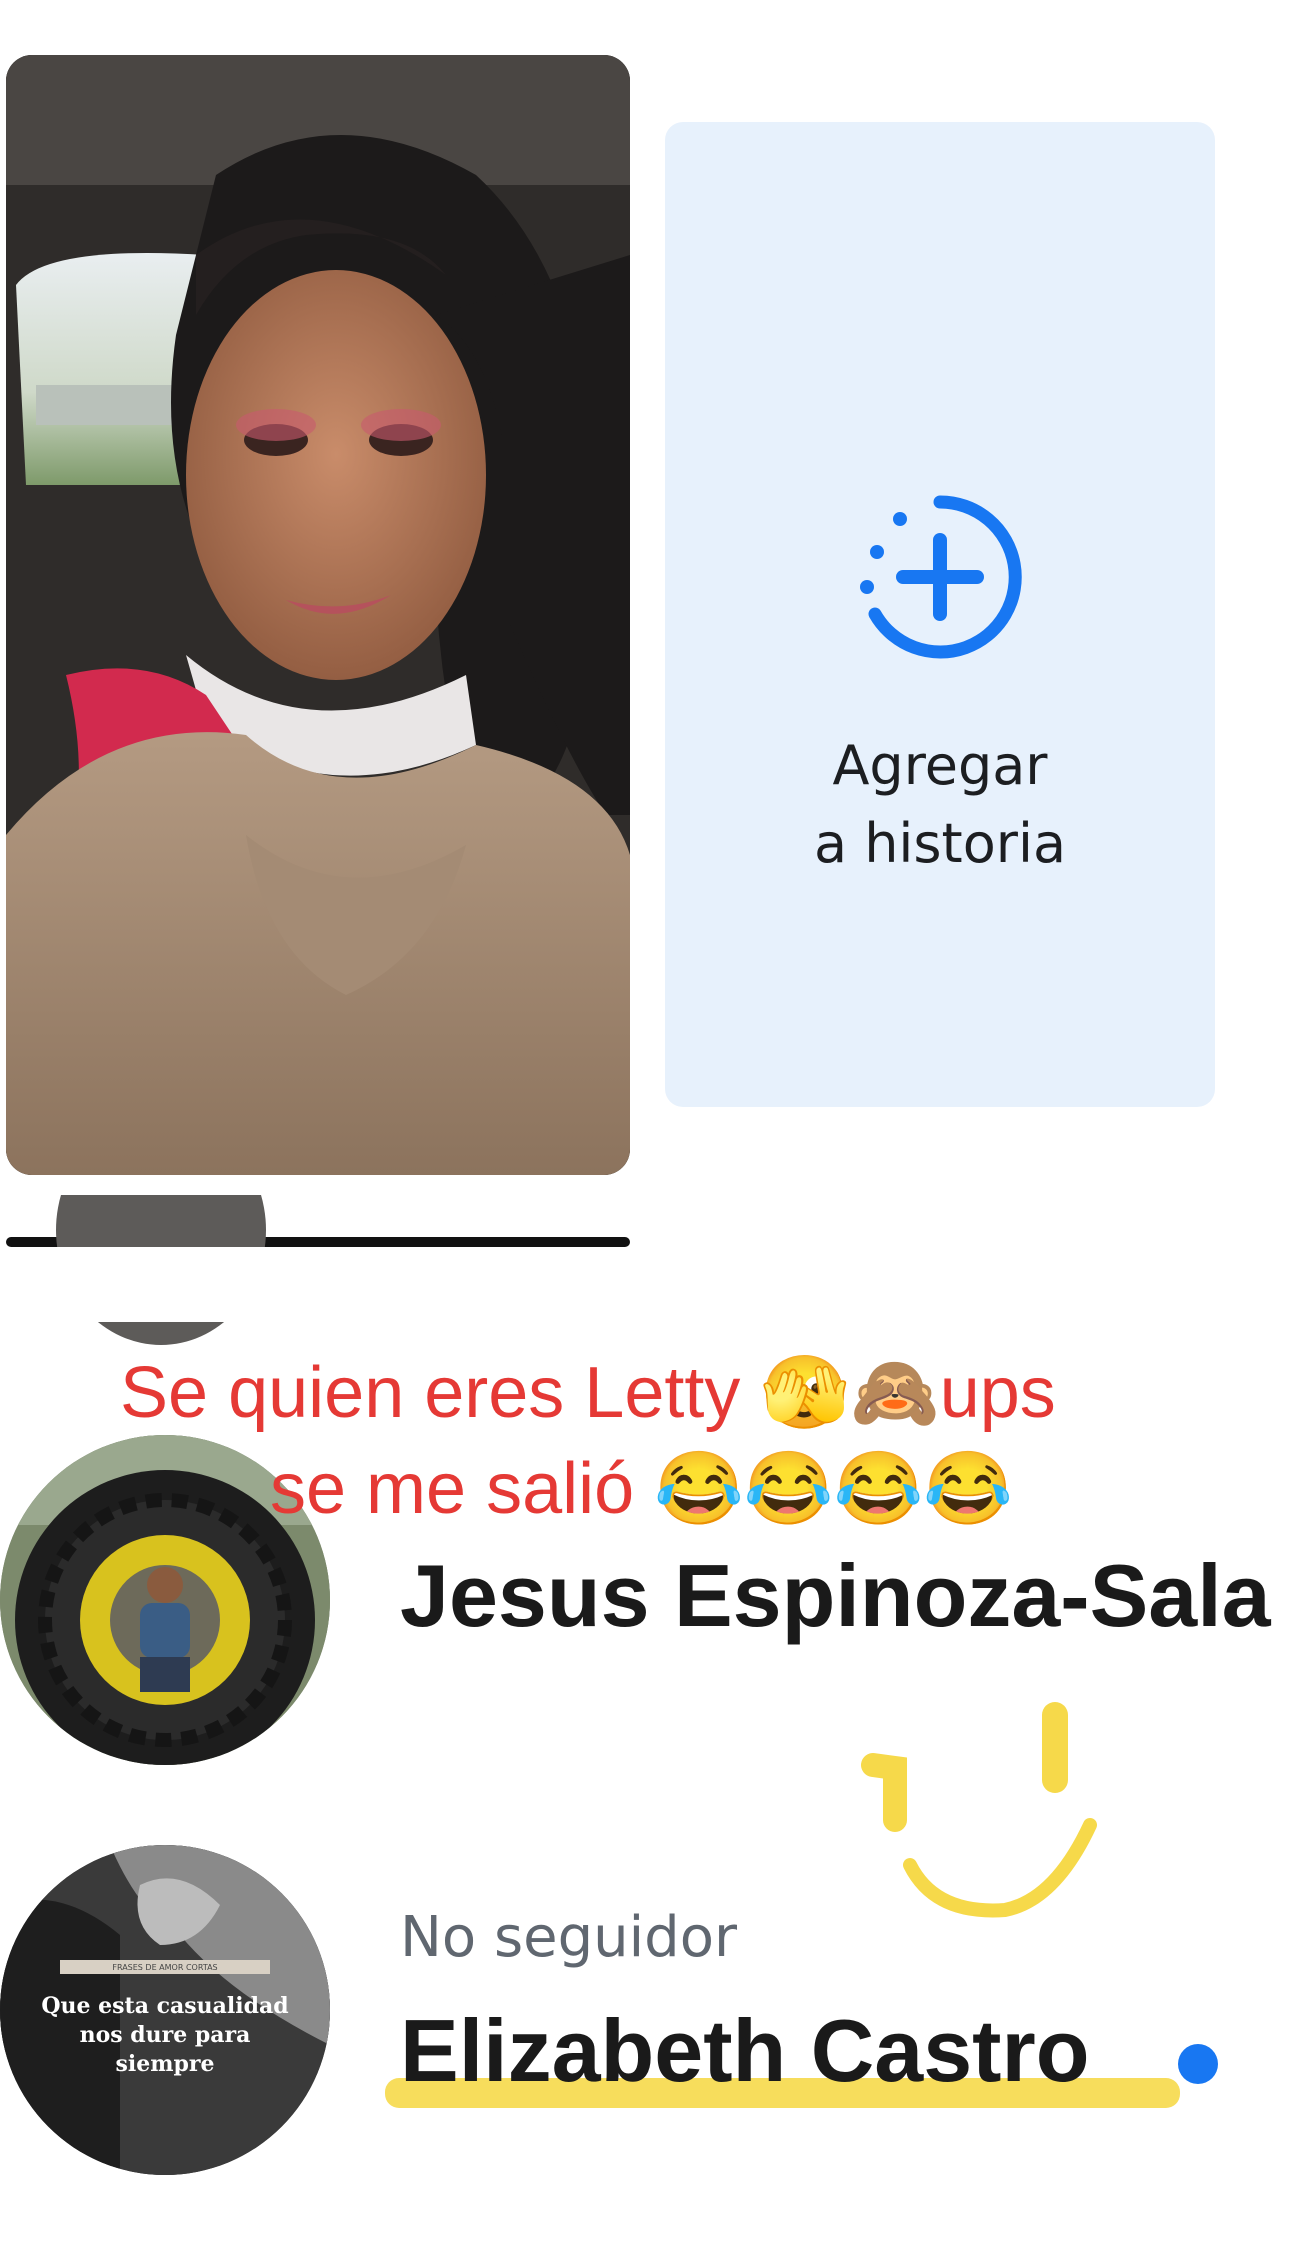 This screenshot has height=2246, width=1290. I want to click on contact-name-elizabeth: Elizabeth Castro, so click(744, 2051).